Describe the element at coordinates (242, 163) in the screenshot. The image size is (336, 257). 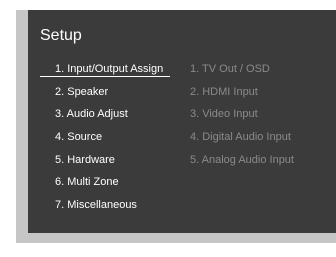
I see `submenu-item-analog-audio-input: 5. Analog Audio Input` at that location.